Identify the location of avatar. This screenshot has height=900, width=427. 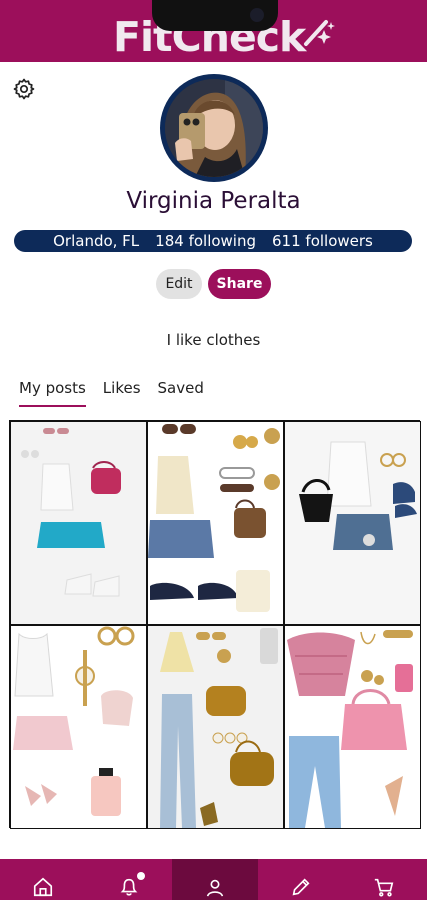
(214, 128).